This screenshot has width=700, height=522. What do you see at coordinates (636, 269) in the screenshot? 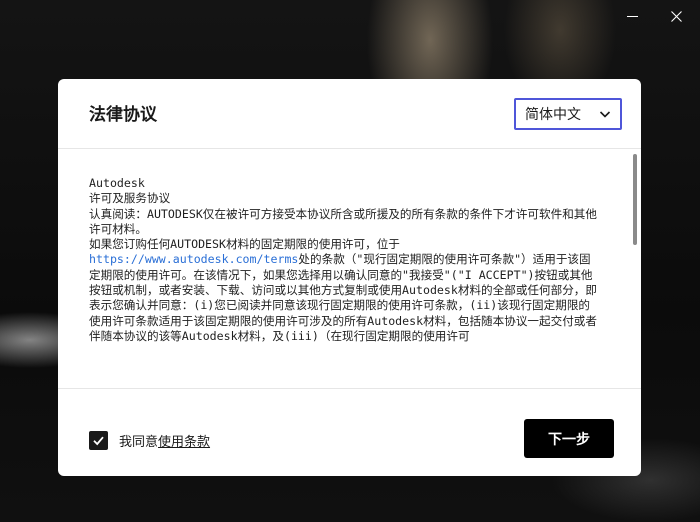
I see `legal-text-scrollbar` at bounding box center [636, 269].